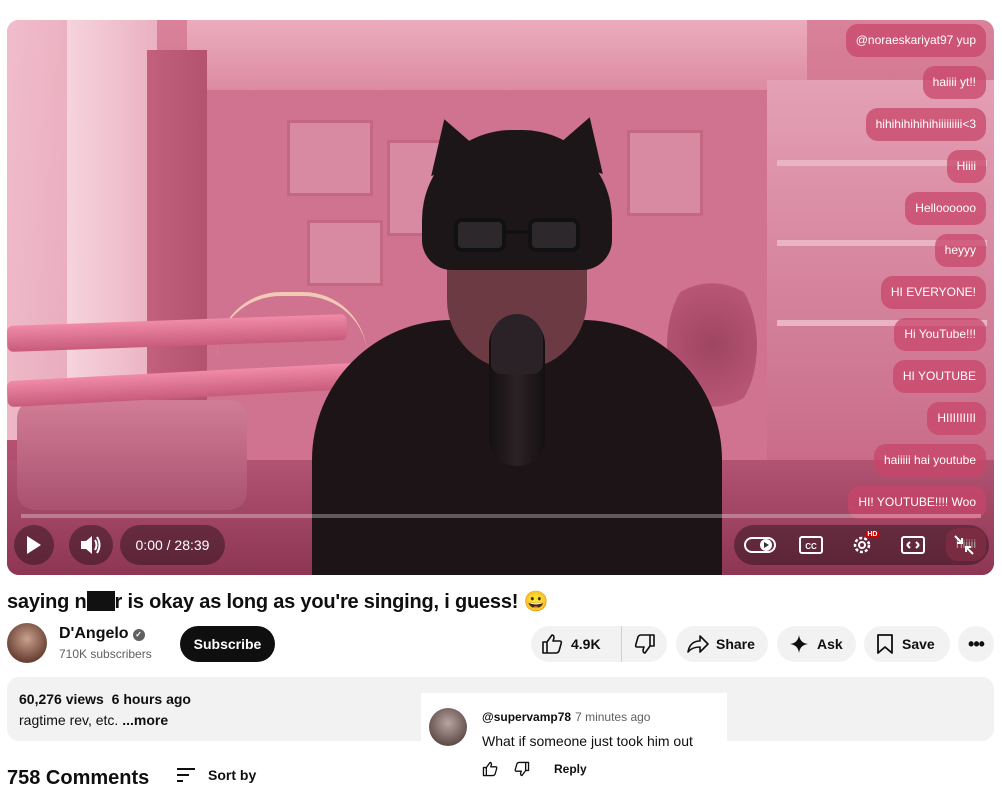 The width and height of the screenshot is (1002, 807). Describe the element at coordinates (232, 775) in the screenshot. I see `sort-label: Sort by` at that location.